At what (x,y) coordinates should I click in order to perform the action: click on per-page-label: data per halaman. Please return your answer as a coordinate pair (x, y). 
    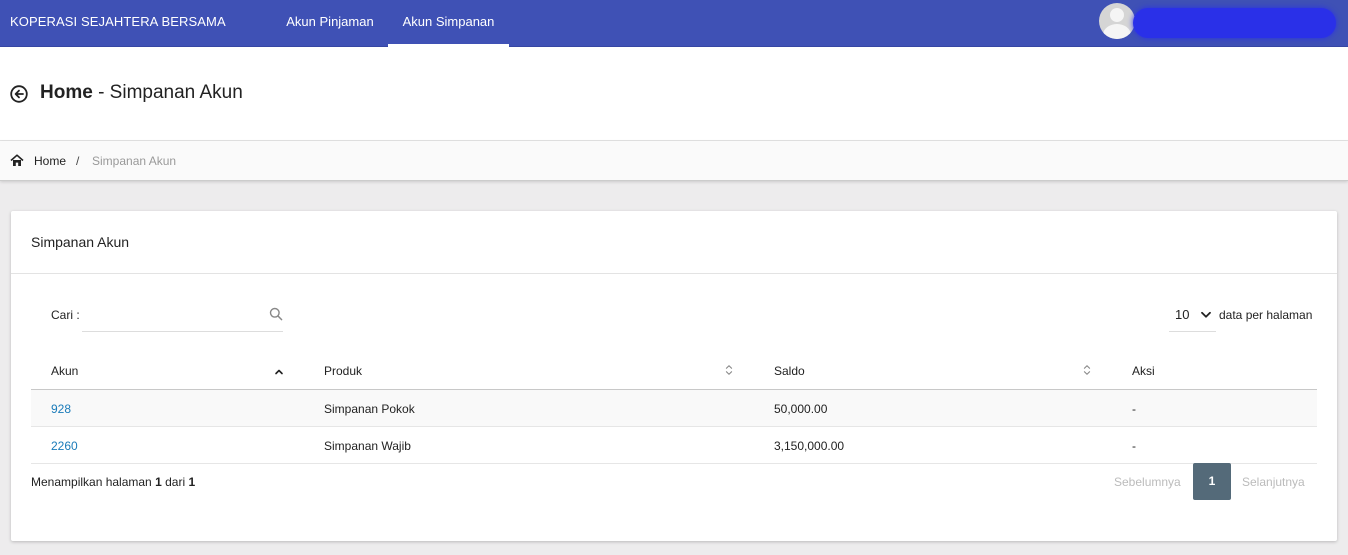
    Looking at the image, I should click on (1266, 315).